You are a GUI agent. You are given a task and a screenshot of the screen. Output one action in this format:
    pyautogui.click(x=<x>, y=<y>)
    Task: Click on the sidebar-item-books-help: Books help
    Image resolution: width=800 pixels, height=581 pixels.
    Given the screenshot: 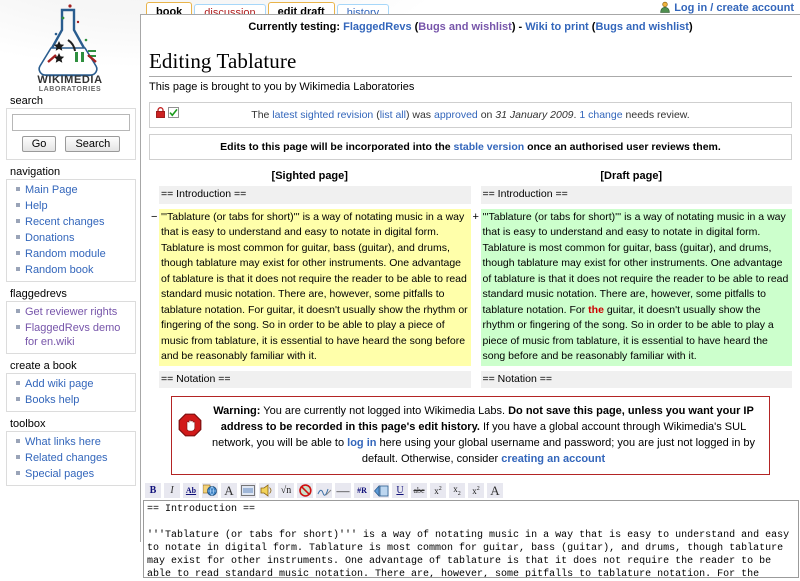 What is the action you would take?
    pyautogui.click(x=52, y=400)
    